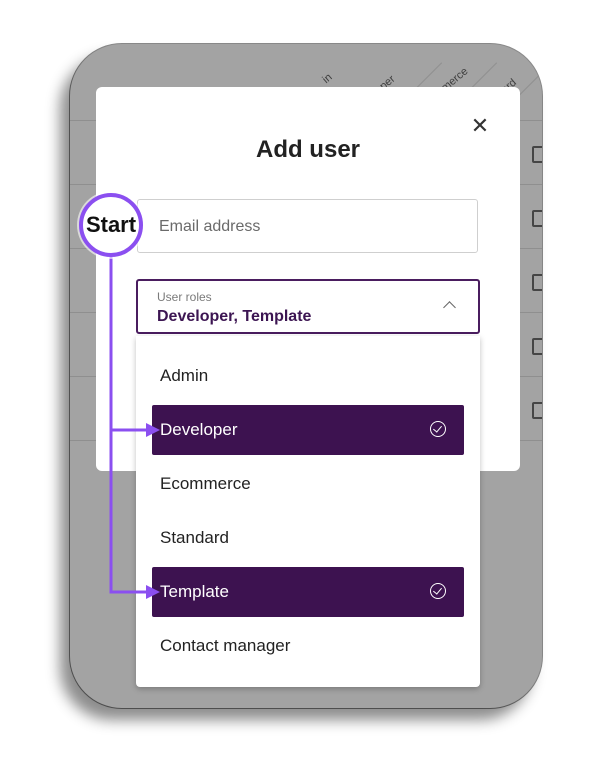  I want to click on arrowhead-developer, so click(153, 430).